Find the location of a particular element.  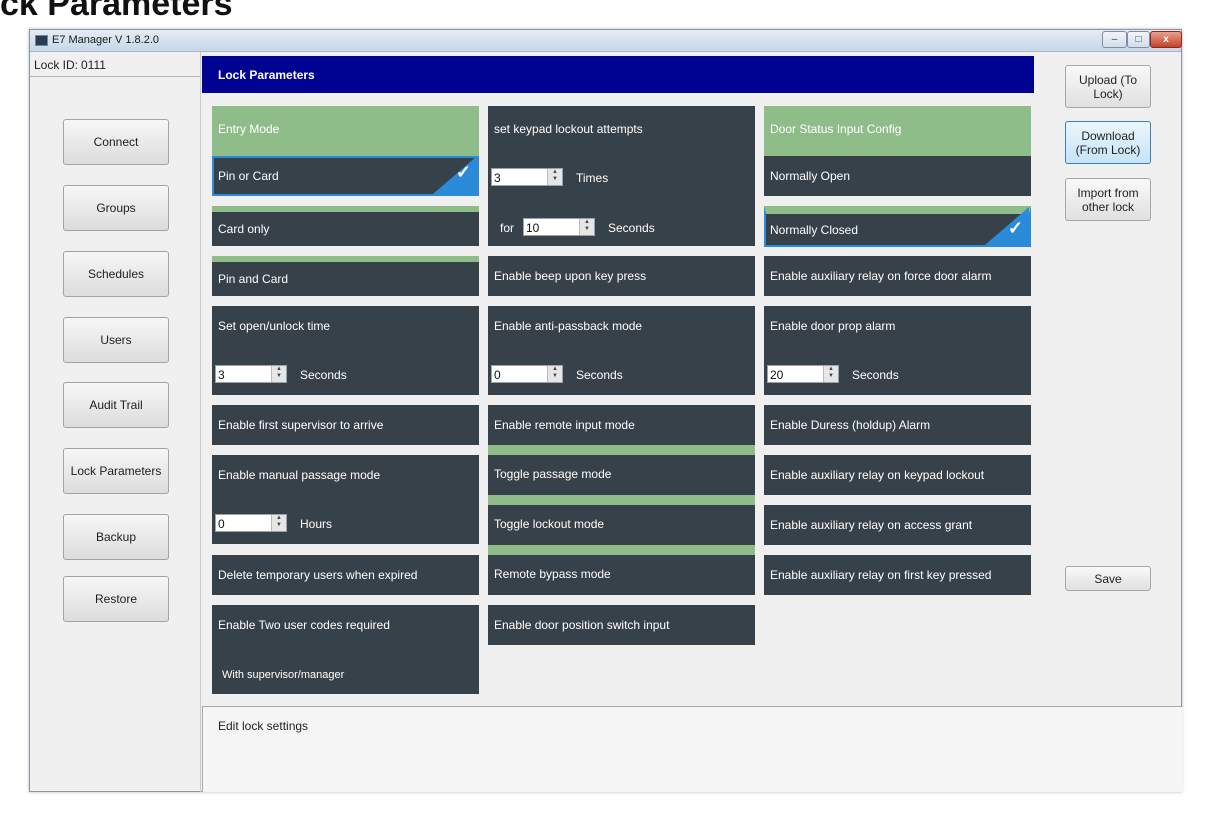

app-icon is located at coordinates (41, 40).